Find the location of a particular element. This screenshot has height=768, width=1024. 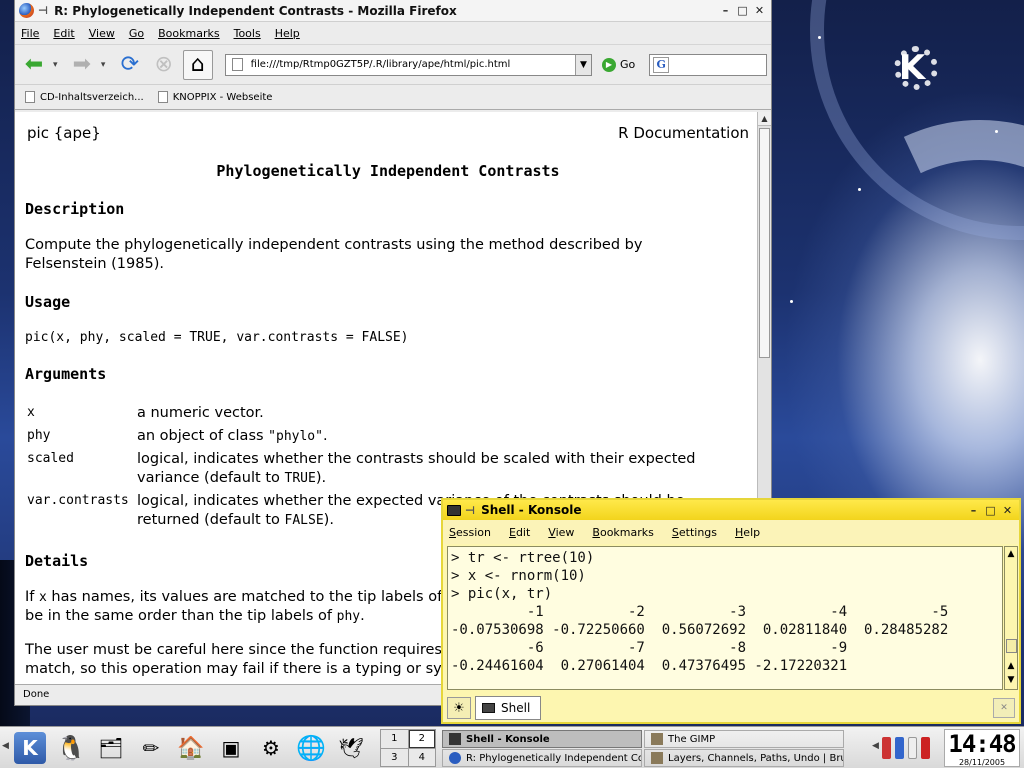

pager-desktop-2: 2 is located at coordinates (421, 739).